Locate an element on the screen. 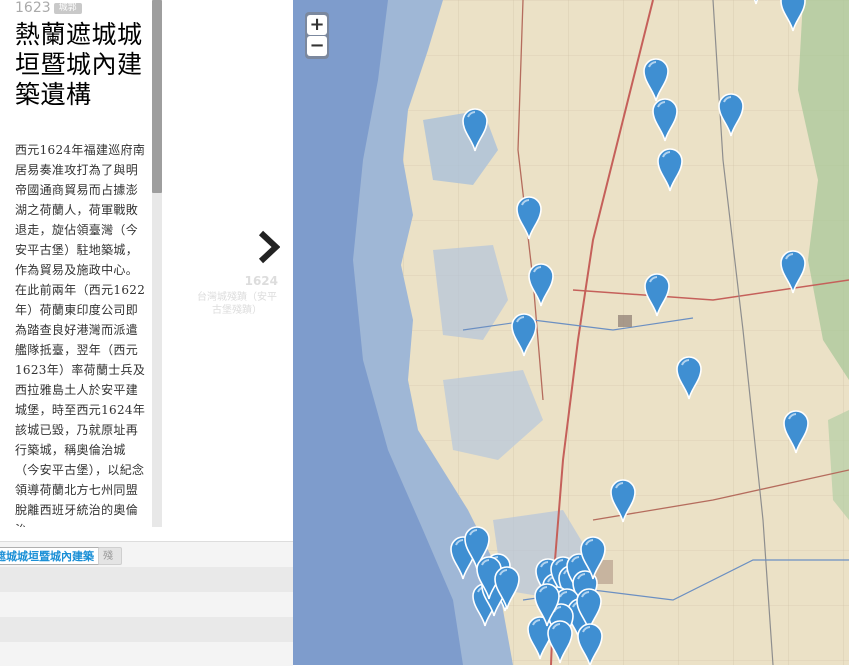 The image size is (849, 666). next-slide-year: 1624 is located at coordinates (261, 281).